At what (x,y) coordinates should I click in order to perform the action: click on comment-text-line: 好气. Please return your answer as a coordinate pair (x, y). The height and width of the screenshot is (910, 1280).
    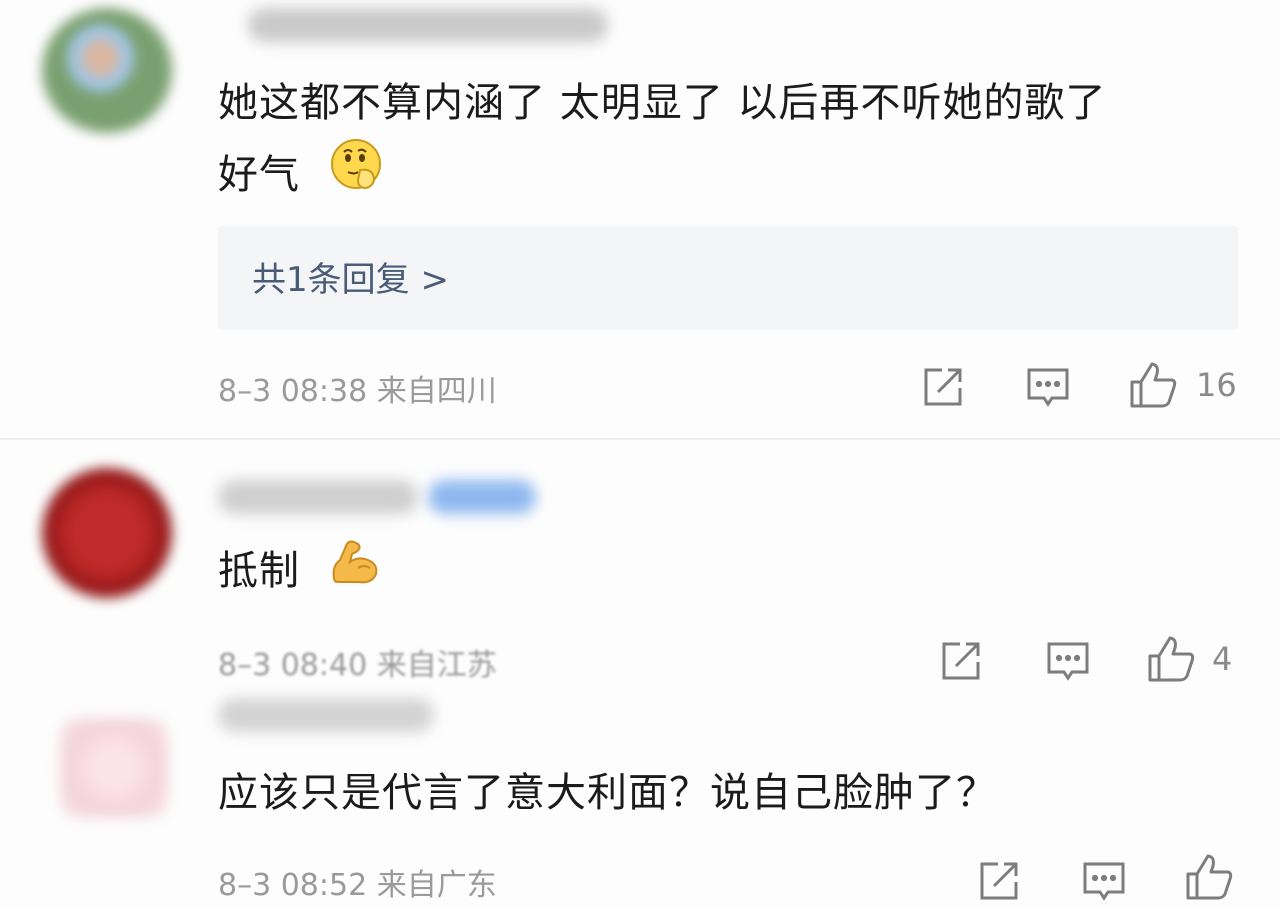
    Looking at the image, I should click on (259, 175).